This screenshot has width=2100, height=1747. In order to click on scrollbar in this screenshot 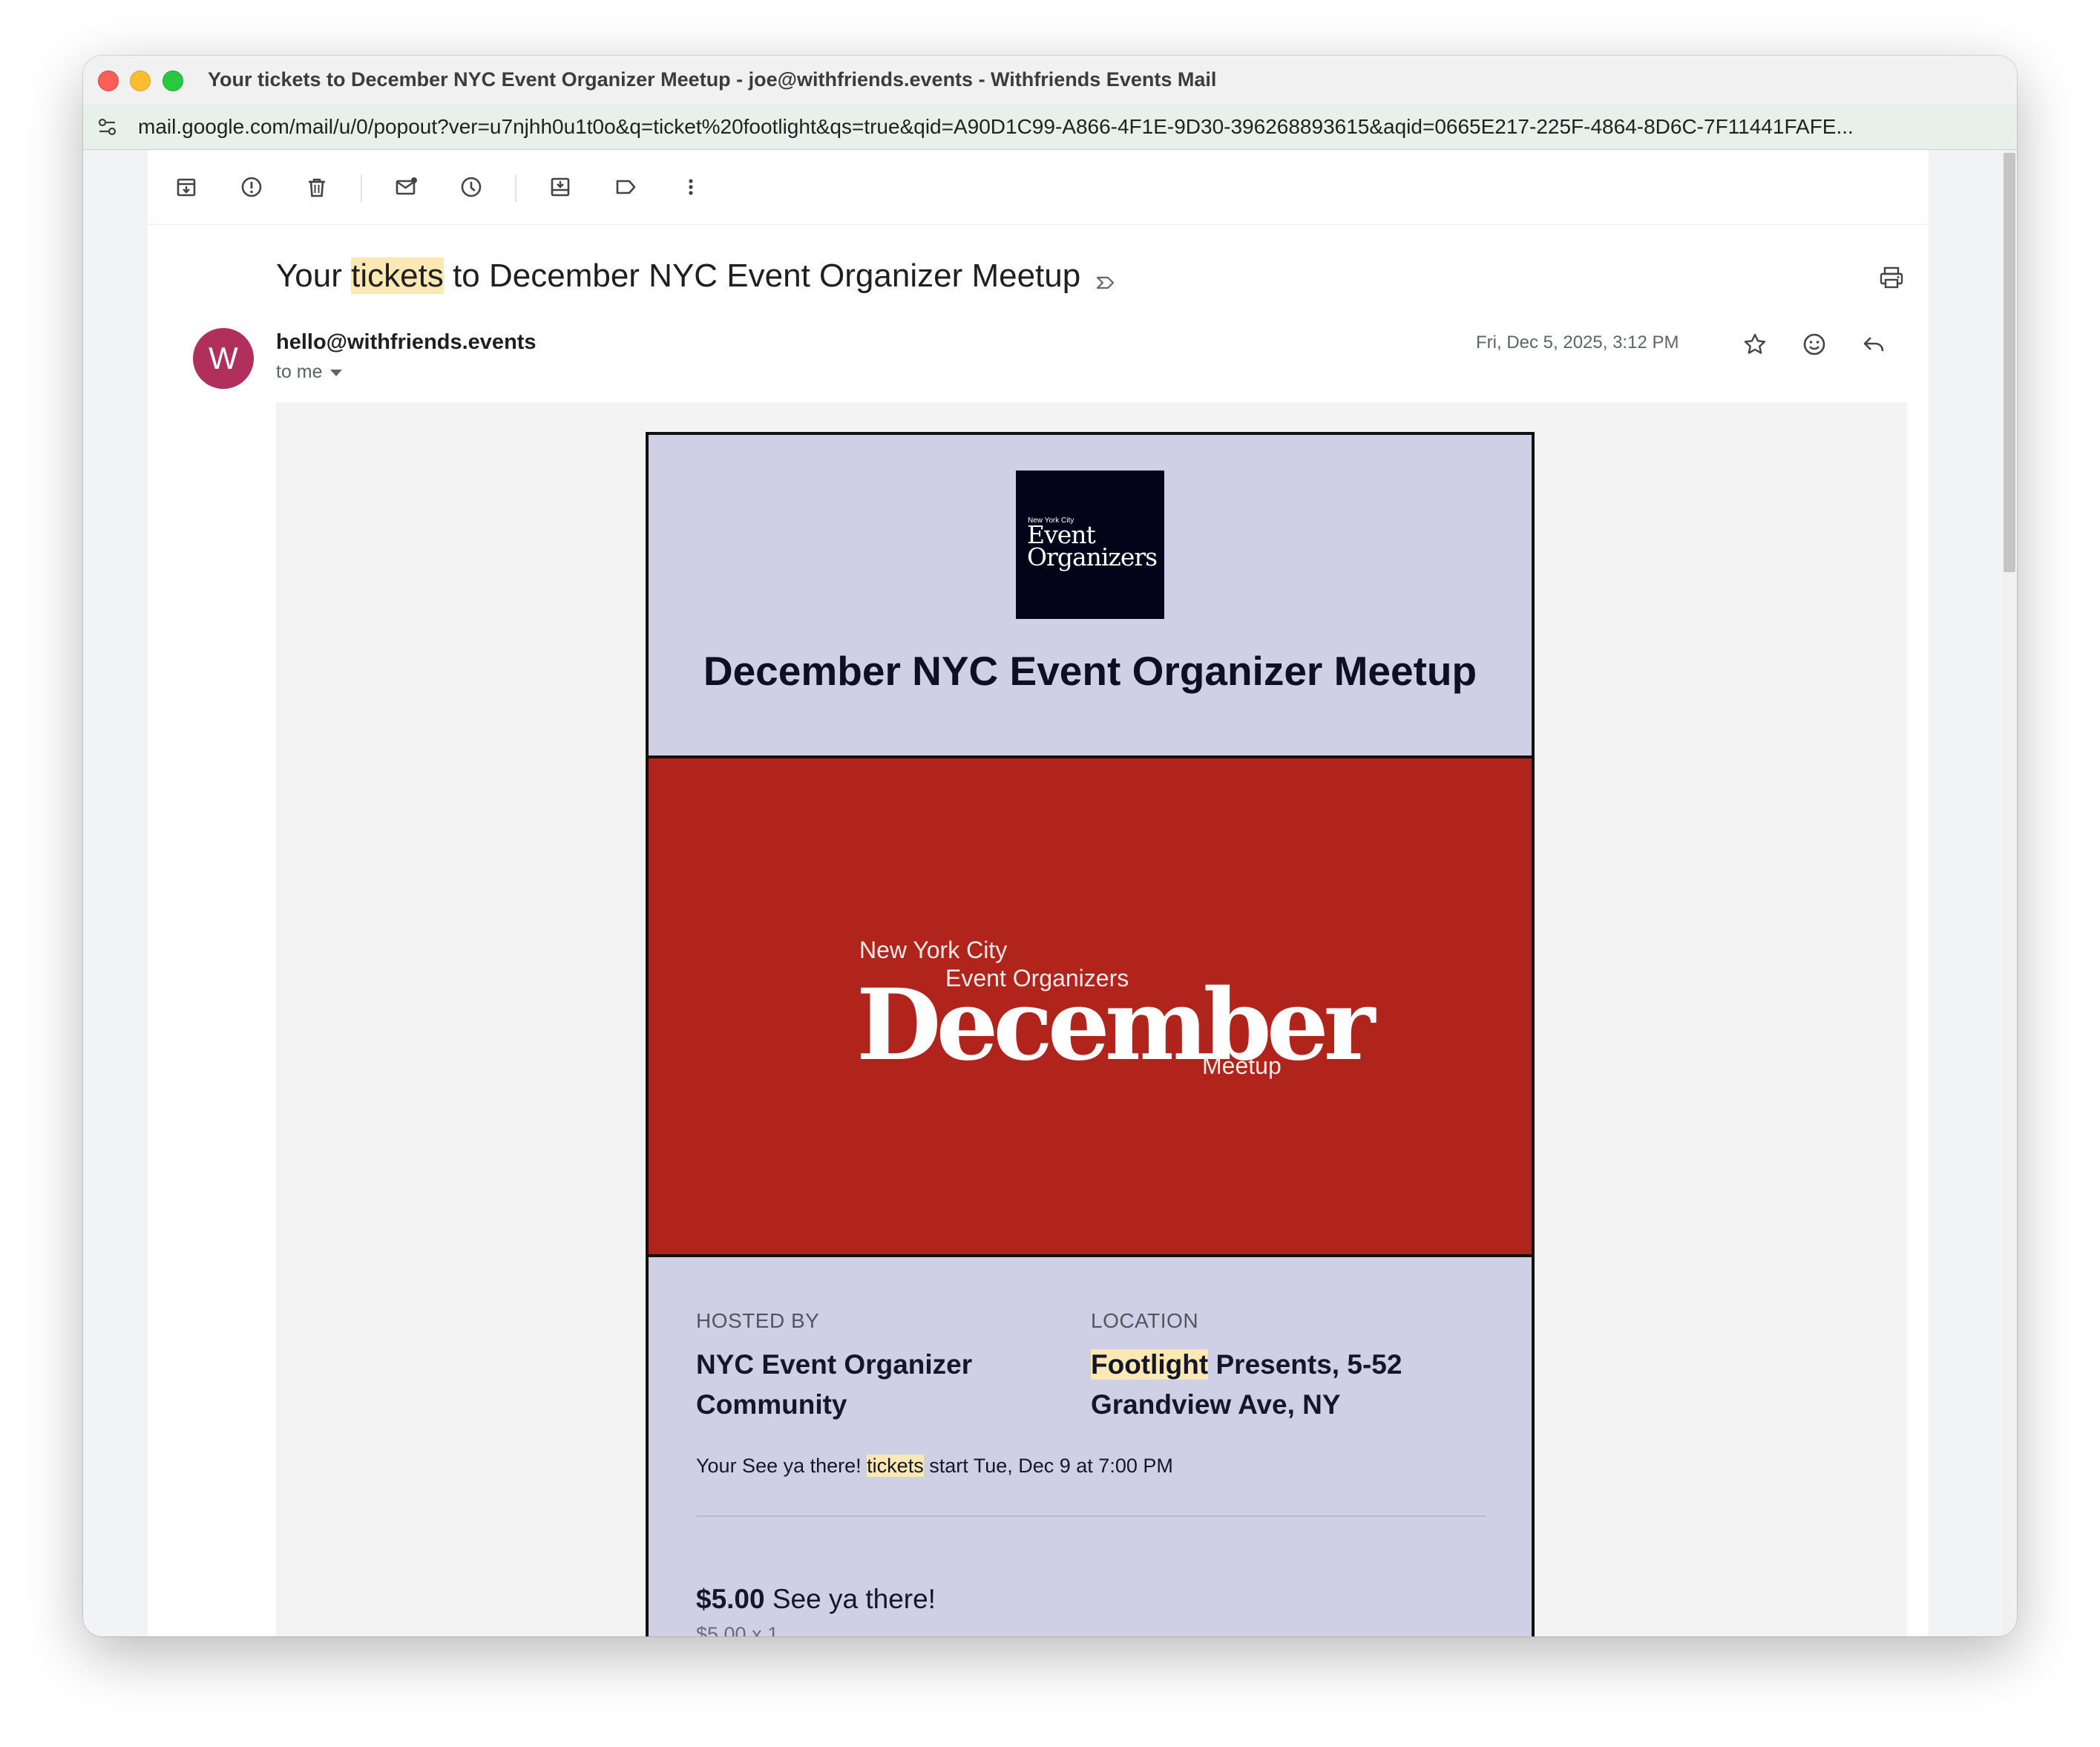, I will do `click(2010, 893)`.